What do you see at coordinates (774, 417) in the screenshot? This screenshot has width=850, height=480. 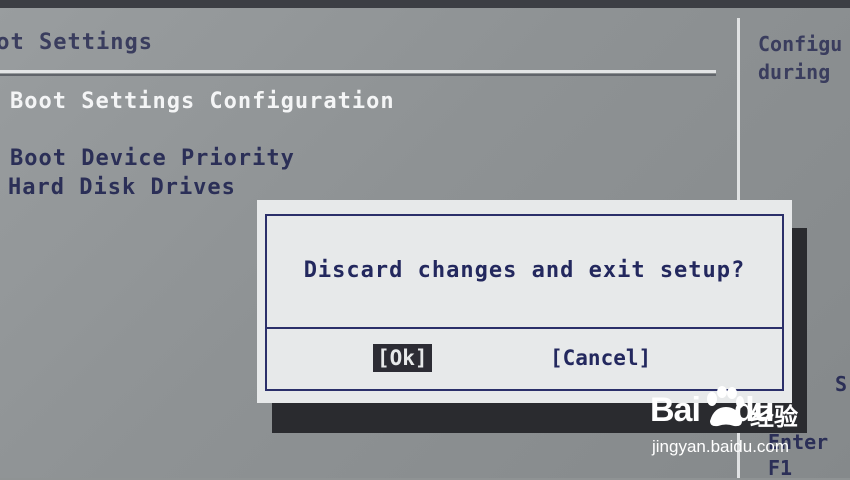 I see `watermark-cn: 经验` at bounding box center [774, 417].